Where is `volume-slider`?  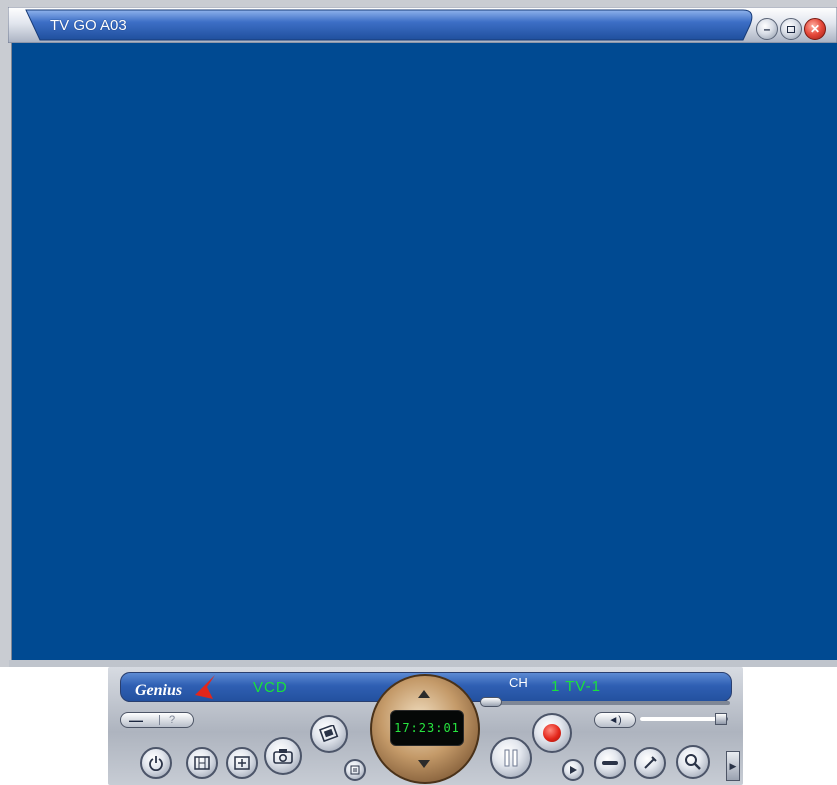
volume-slider is located at coordinates (684, 719).